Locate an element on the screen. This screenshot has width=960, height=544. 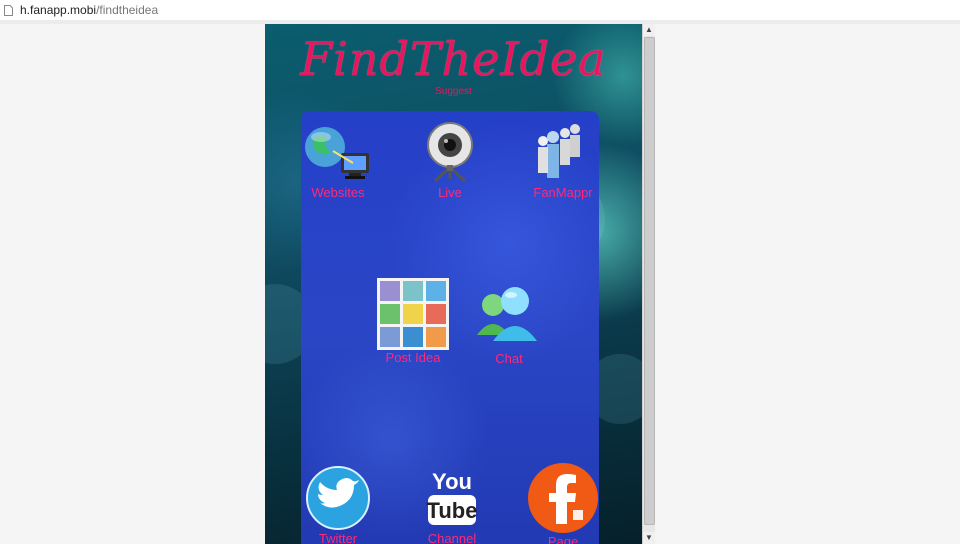
tile-page: Page is located at coordinates (563, 503).